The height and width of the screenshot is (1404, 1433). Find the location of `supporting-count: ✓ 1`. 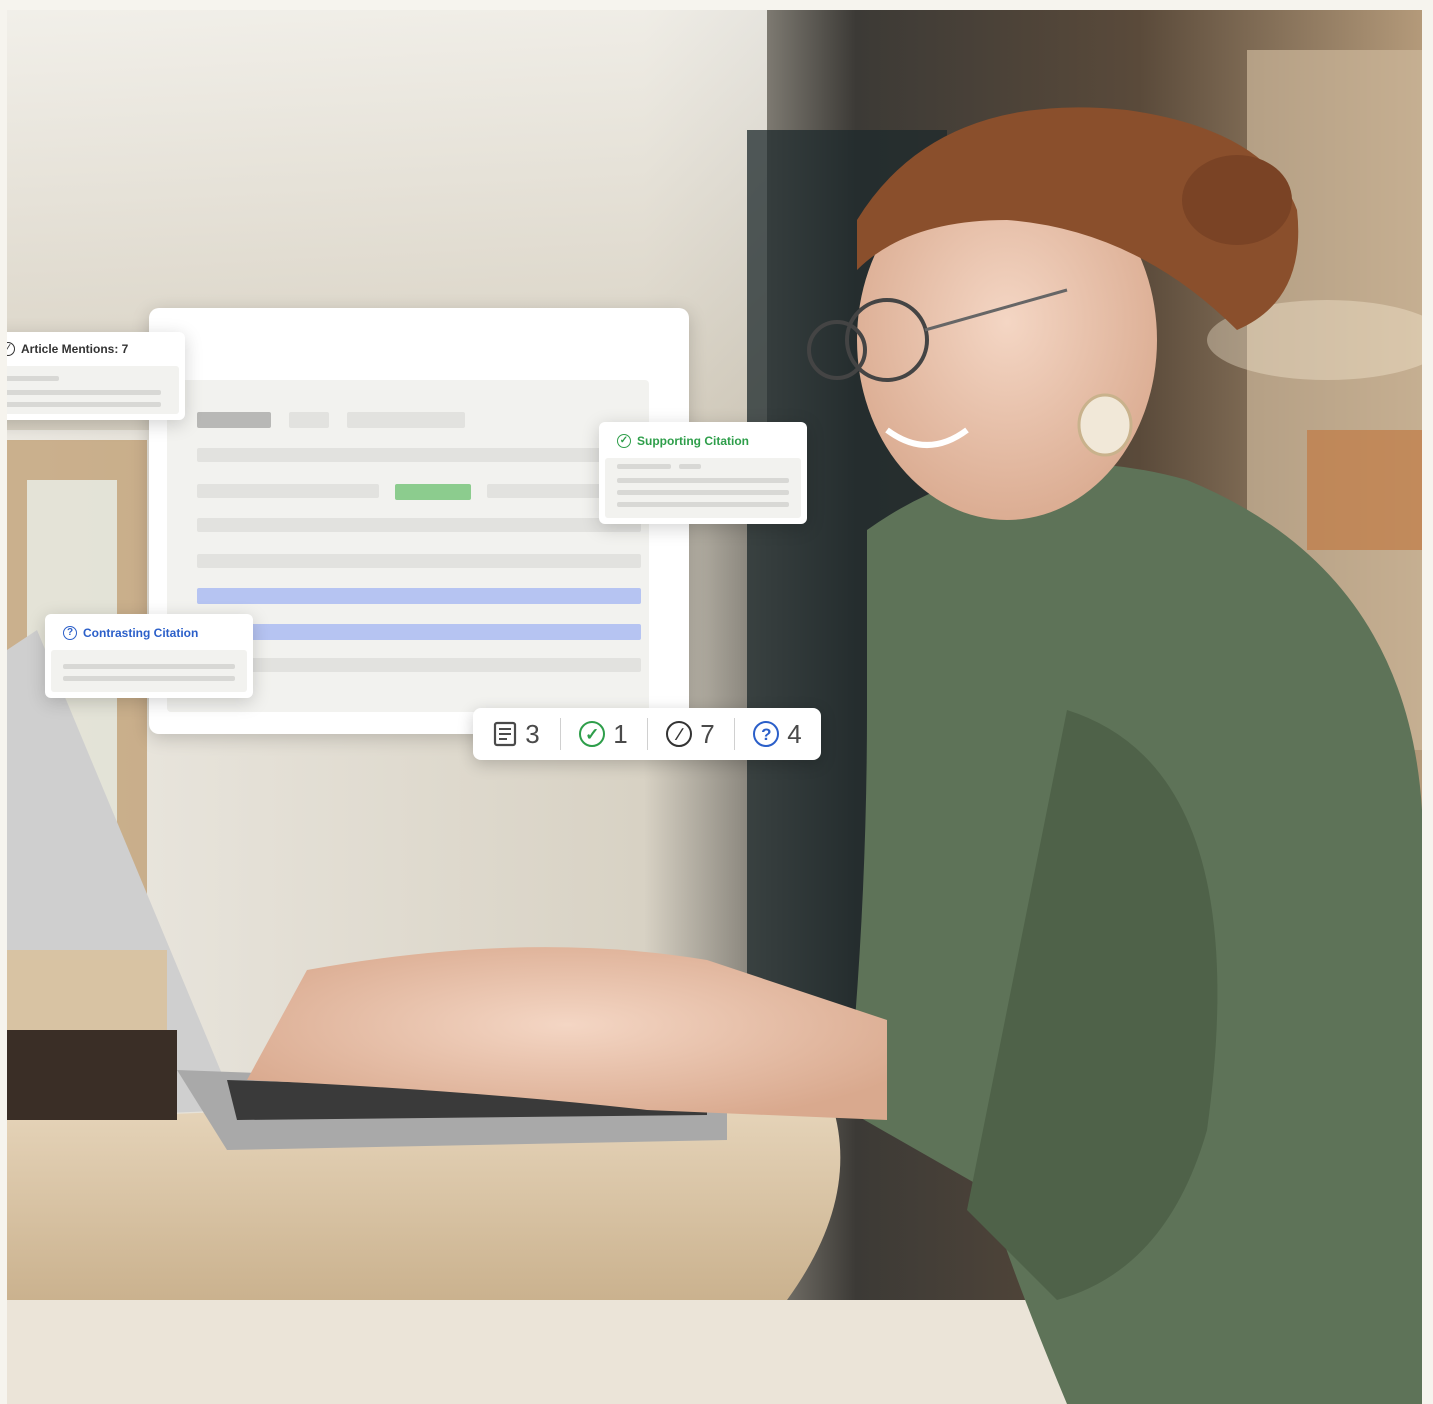

supporting-count: ✓ 1 is located at coordinates (603, 734).